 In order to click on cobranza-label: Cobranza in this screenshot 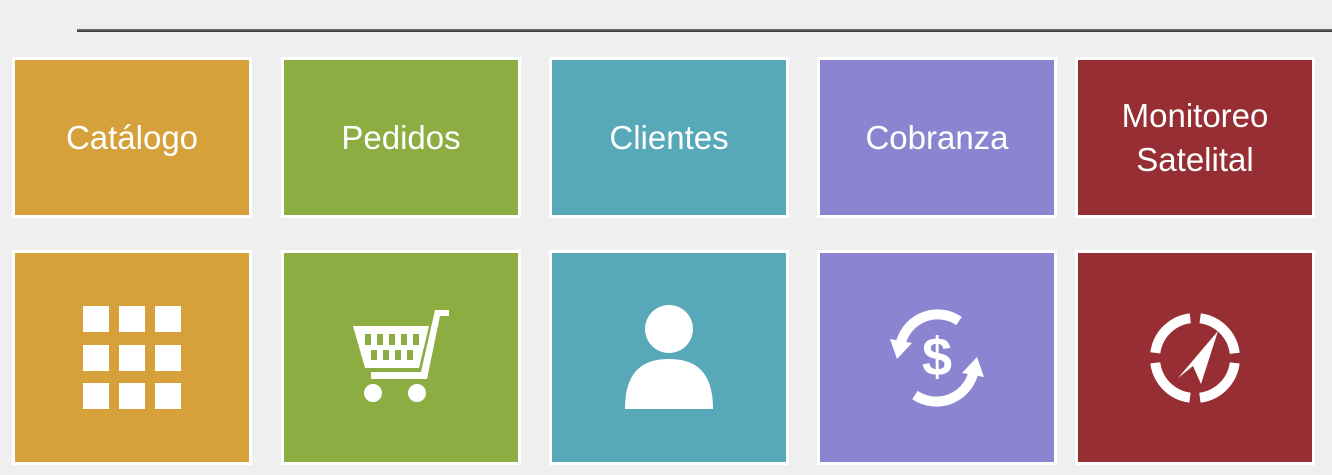, I will do `click(937, 137)`.